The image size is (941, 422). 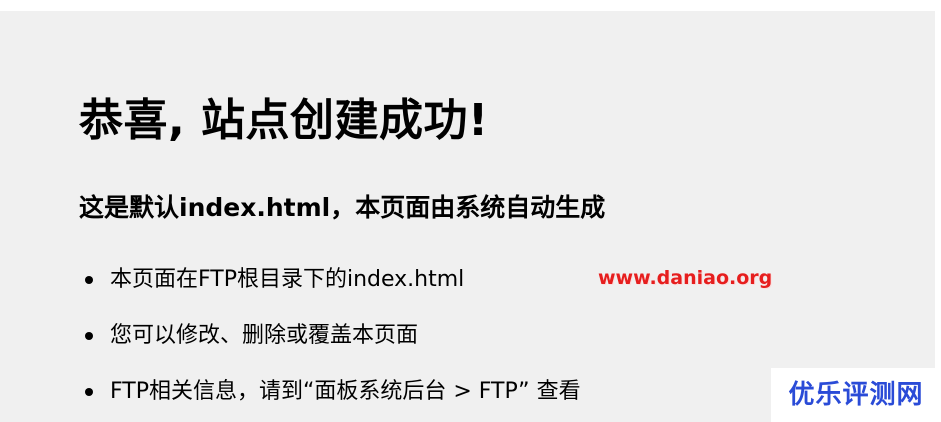 I want to click on page-title: 恭喜, 站点创建成功!, so click(x=284, y=120).